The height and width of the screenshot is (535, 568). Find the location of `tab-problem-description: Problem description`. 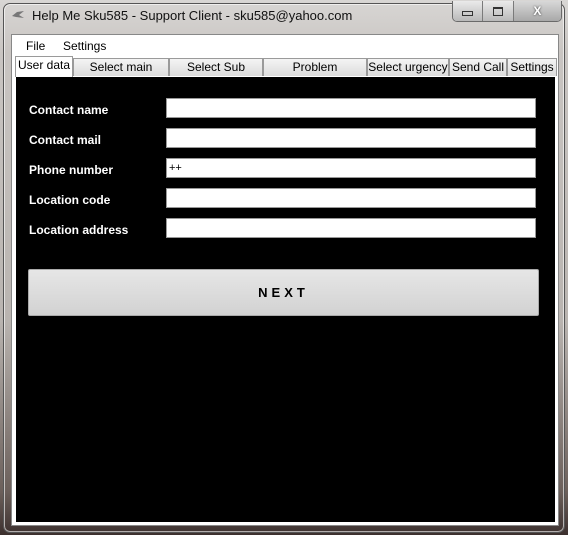

tab-problem-description: Problem description is located at coordinates (315, 74).